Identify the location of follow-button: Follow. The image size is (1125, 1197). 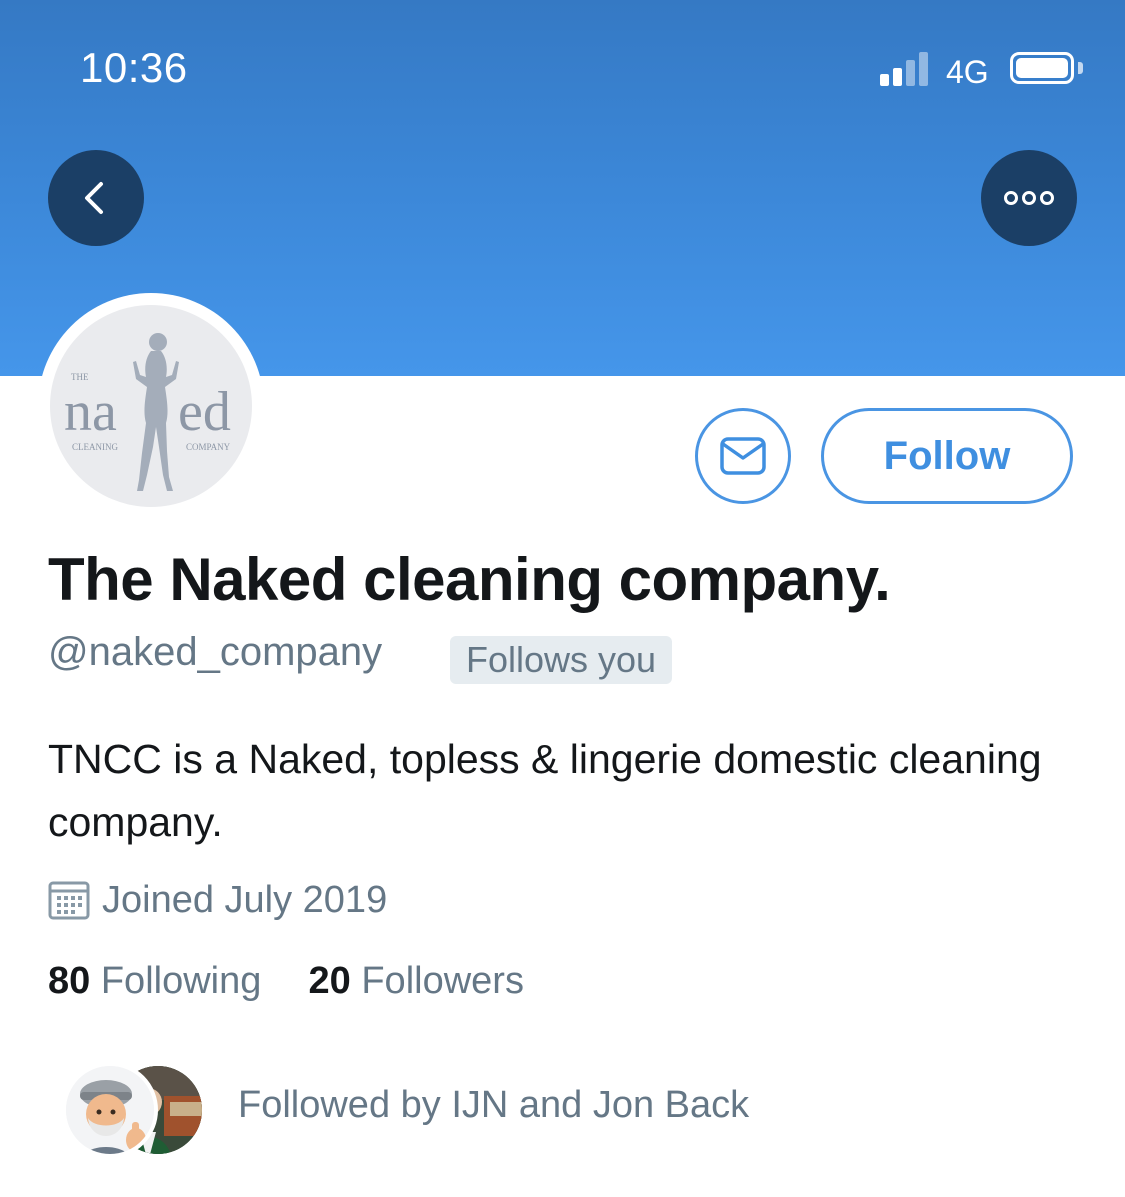
(947, 456).